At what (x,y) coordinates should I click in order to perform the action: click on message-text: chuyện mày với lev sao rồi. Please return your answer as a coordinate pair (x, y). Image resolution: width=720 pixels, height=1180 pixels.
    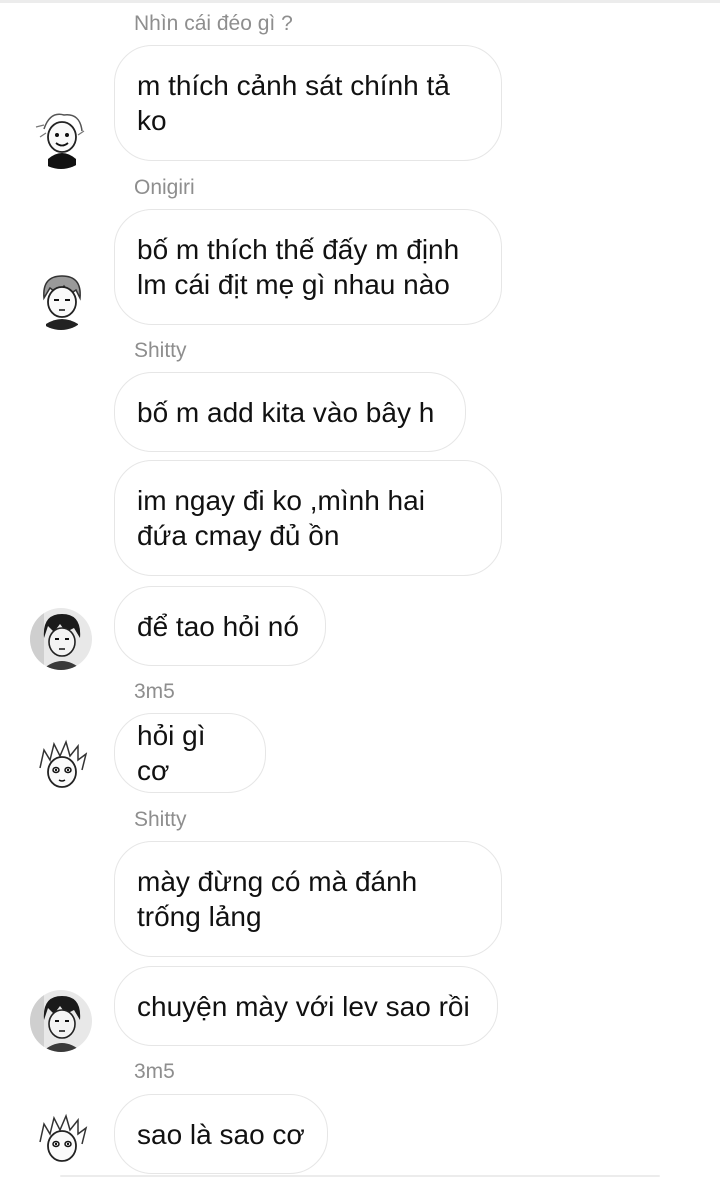
    Looking at the image, I should click on (303, 1006).